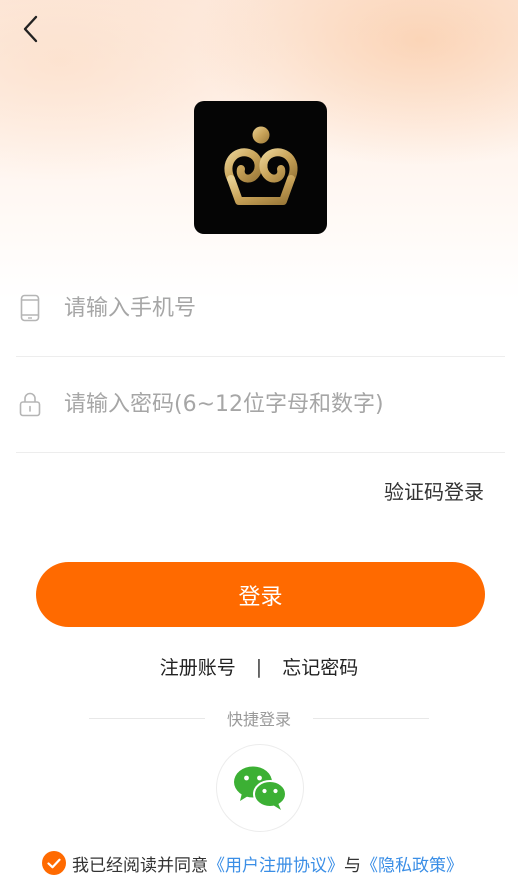 The width and height of the screenshot is (518, 896). Describe the element at coordinates (320, 666) in the screenshot. I see `forgot-password-link: 忘记密码` at that location.